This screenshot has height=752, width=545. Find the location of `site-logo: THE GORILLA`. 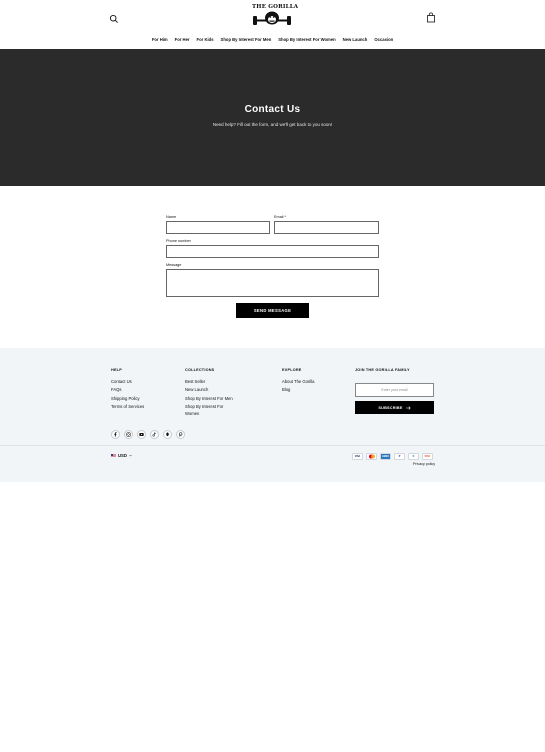

site-logo: THE GORILLA is located at coordinates (275, 16).